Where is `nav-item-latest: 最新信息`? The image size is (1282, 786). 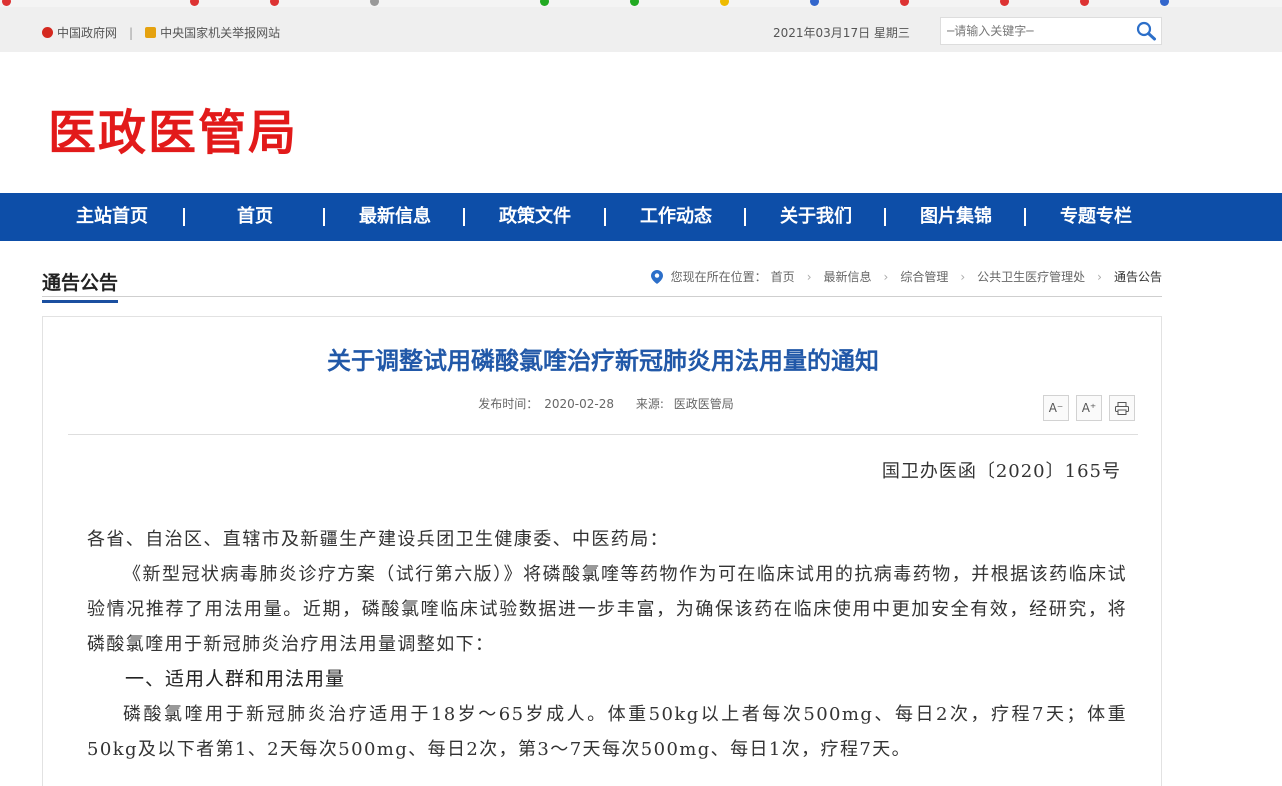 nav-item-latest: 最新信息 is located at coordinates (395, 217).